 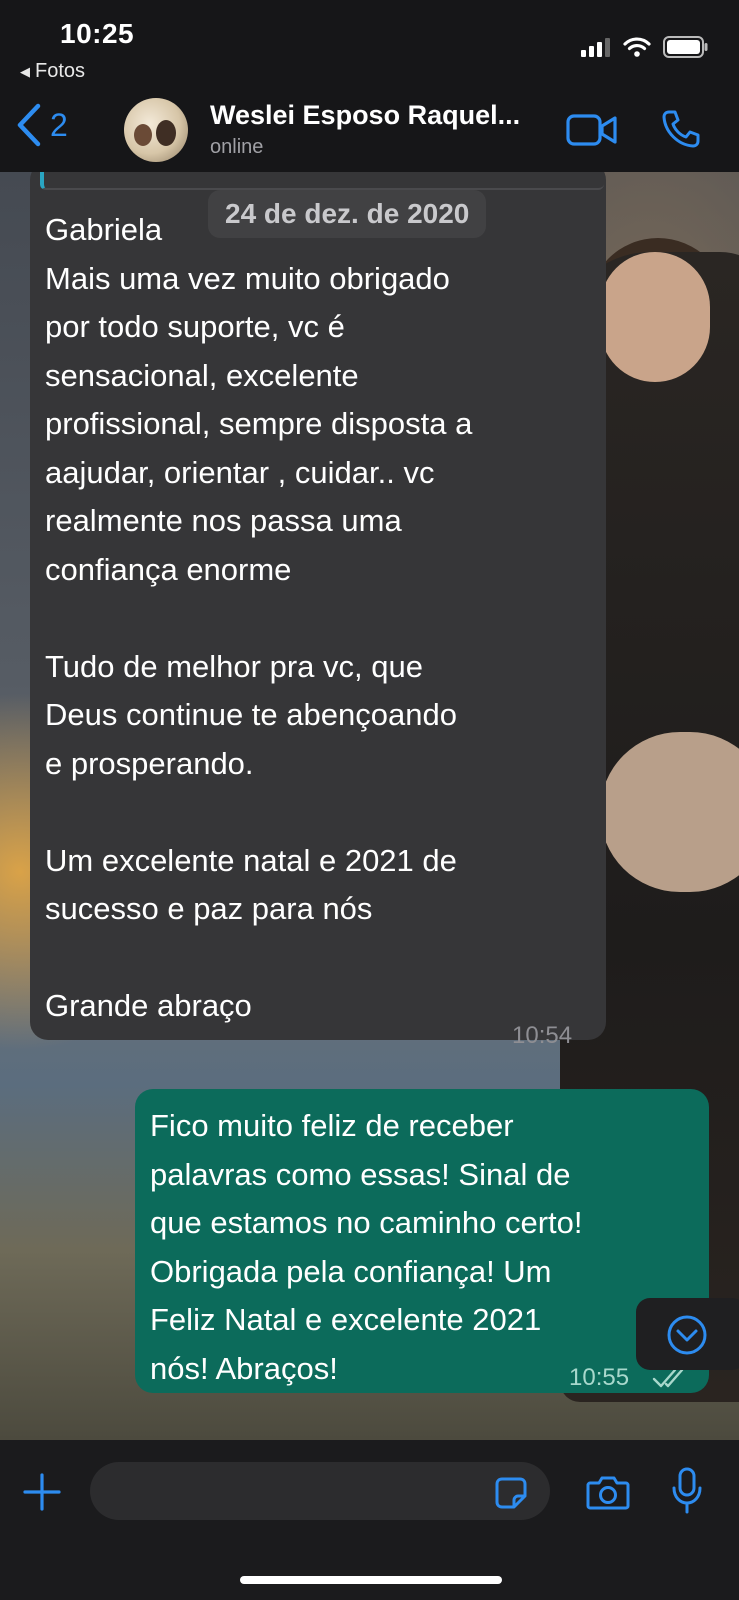 What do you see at coordinates (681, 129) in the screenshot?
I see `phone-icon` at bounding box center [681, 129].